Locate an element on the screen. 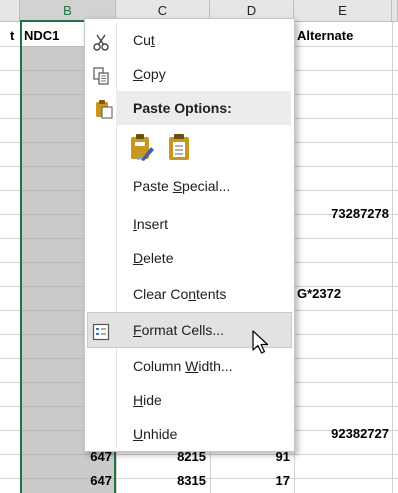 This screenshot has width=398, height=493. menu-label-delete: Delete is located at coordinates (153, 258).